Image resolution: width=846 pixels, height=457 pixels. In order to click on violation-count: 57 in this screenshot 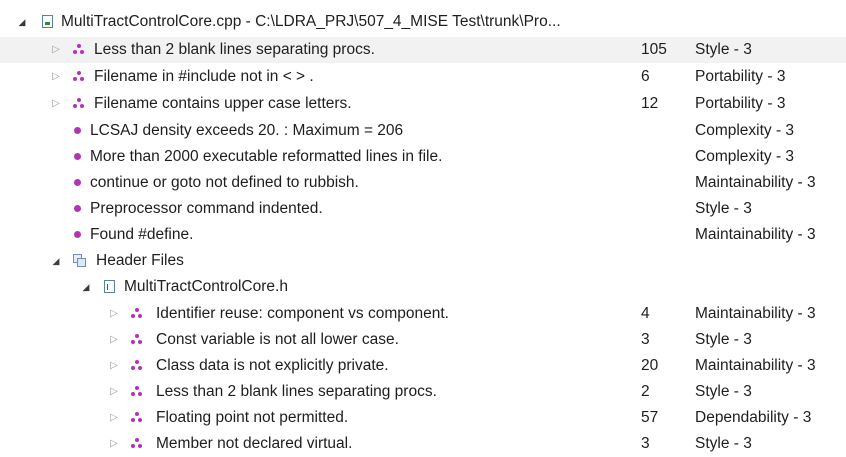, I will do `click(650, 417)`.